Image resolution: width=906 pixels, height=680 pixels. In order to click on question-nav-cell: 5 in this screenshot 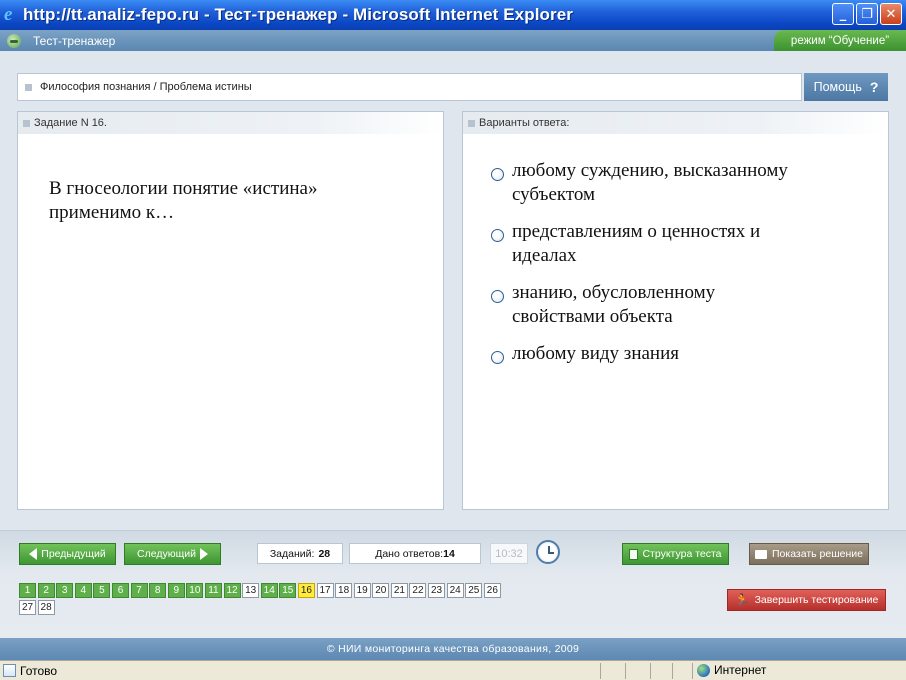, I will do `click(102, 590)`.